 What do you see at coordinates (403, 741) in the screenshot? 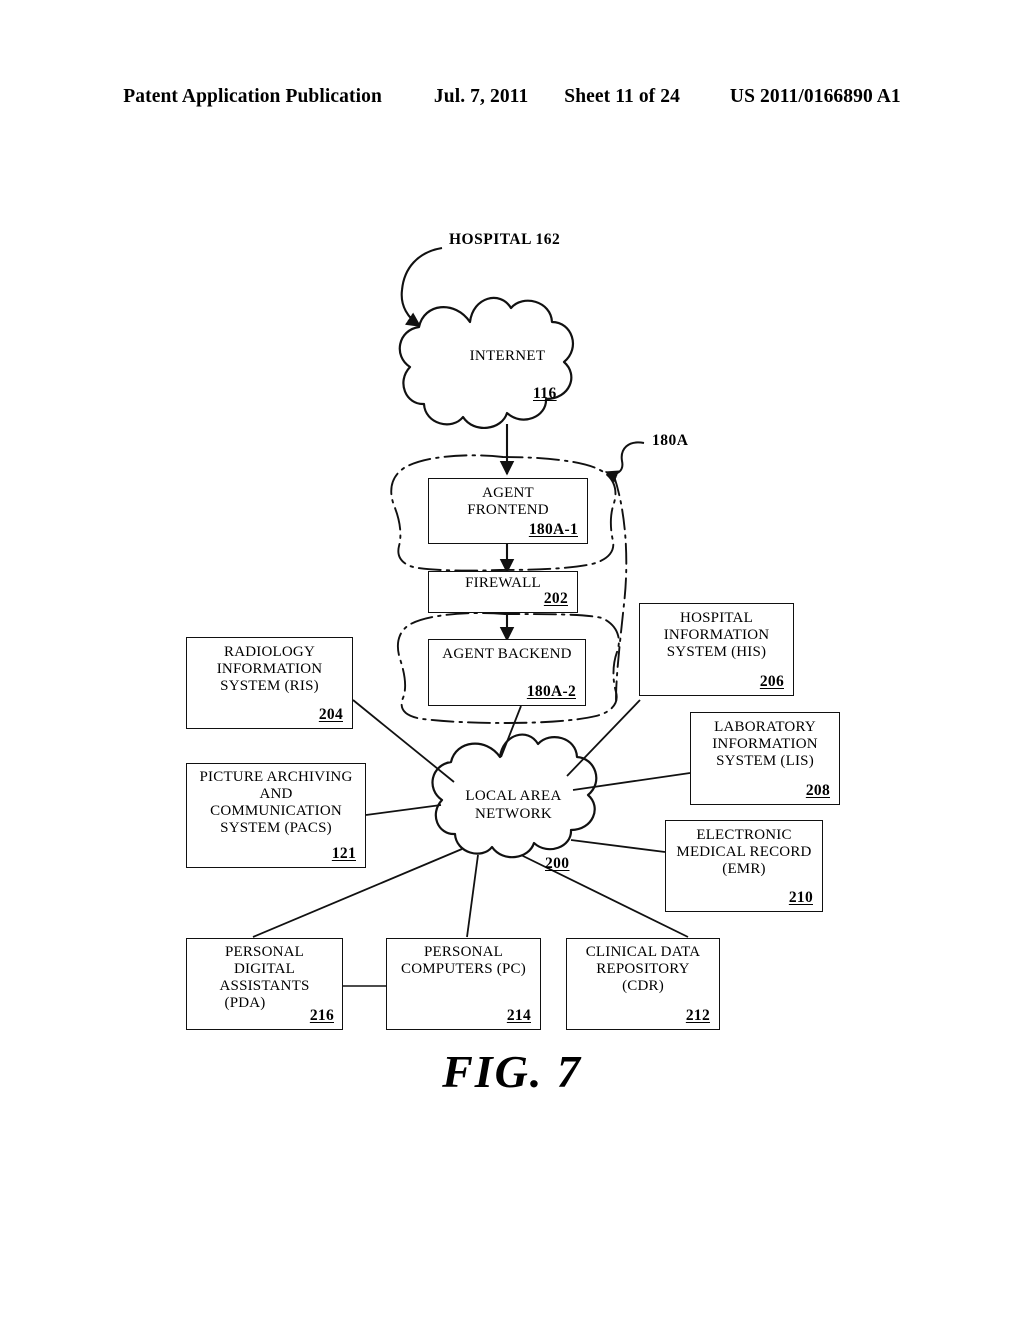
I see `connector-ris-lan` at bounding box center [403, 741].